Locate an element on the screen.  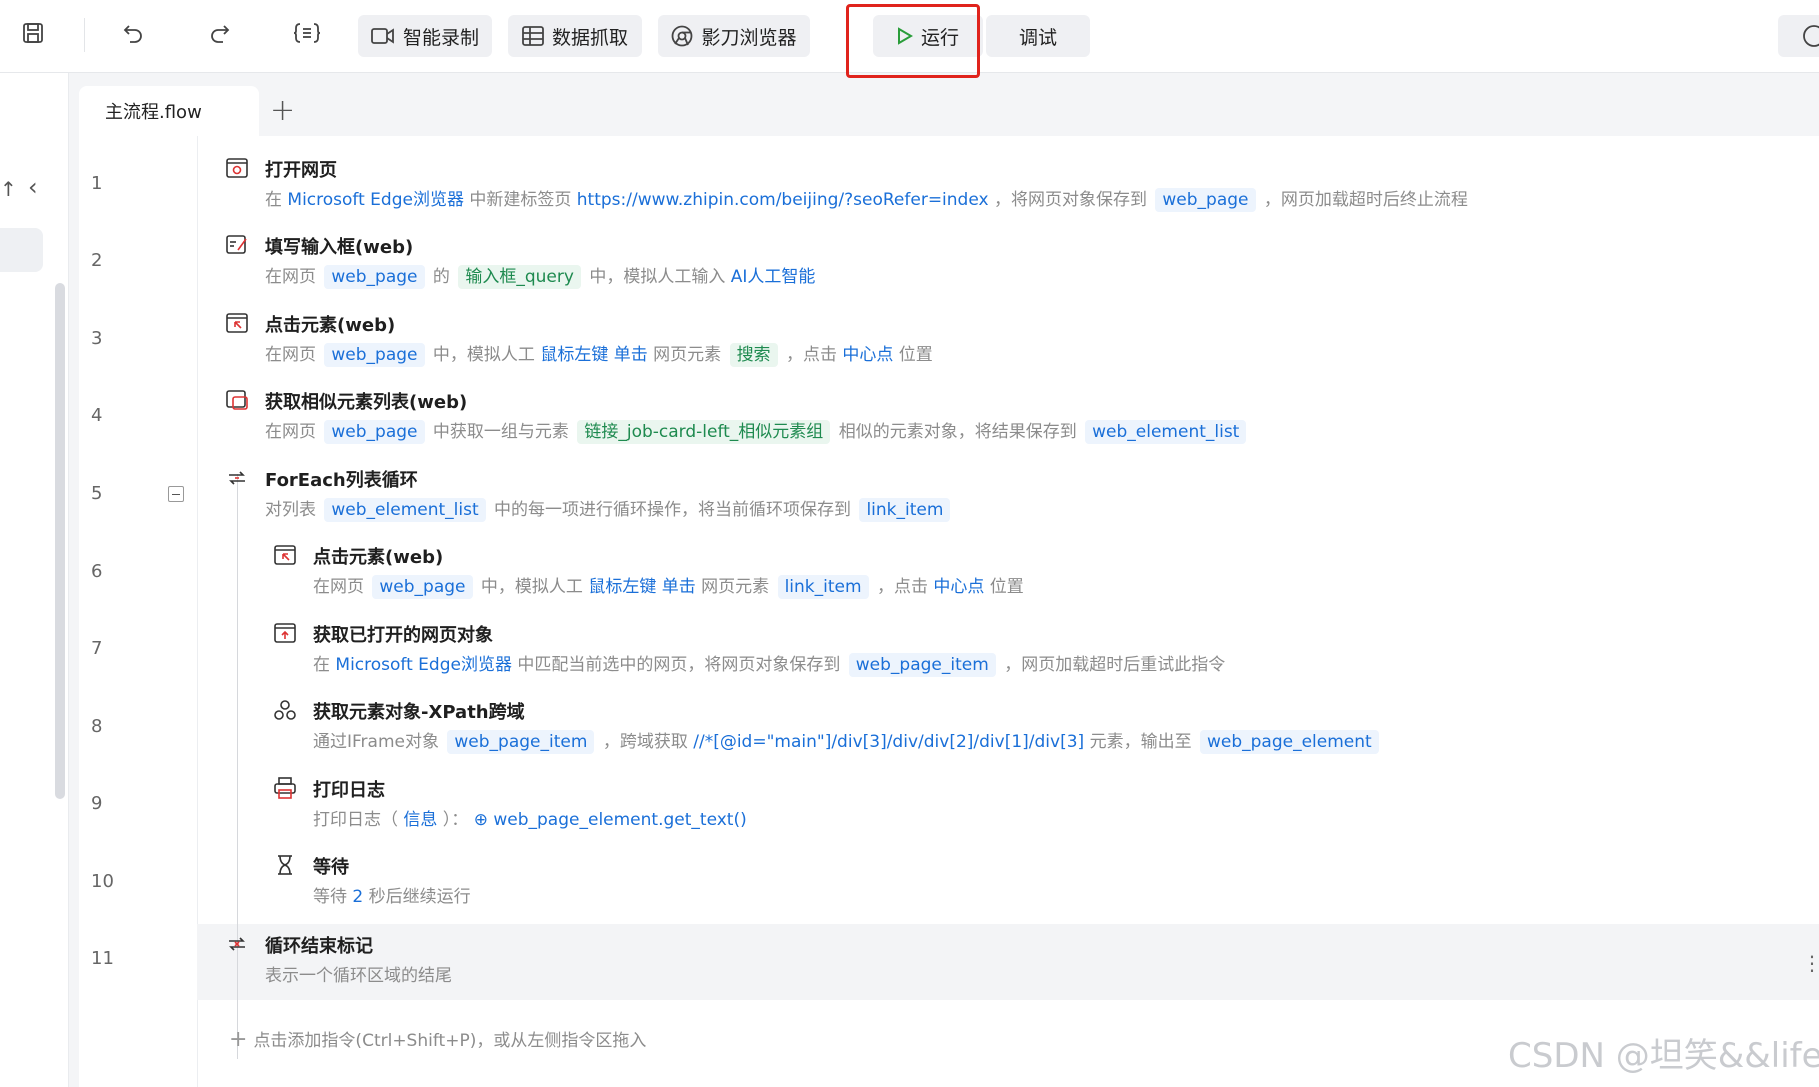
line-number: 6 is located at coordinates (97, 571).